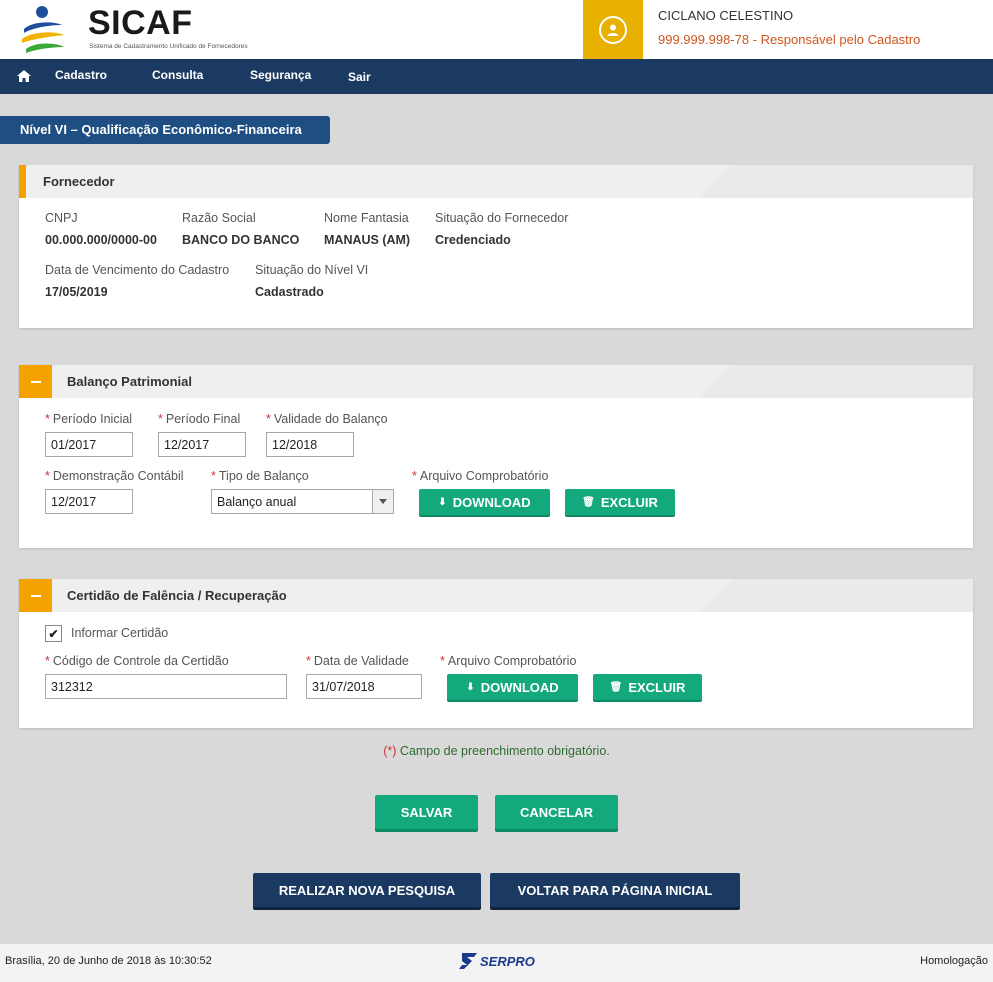  Describe the element at coordinates (310, 444) in the screenshot. I see `validade-balanco-input` at that location.